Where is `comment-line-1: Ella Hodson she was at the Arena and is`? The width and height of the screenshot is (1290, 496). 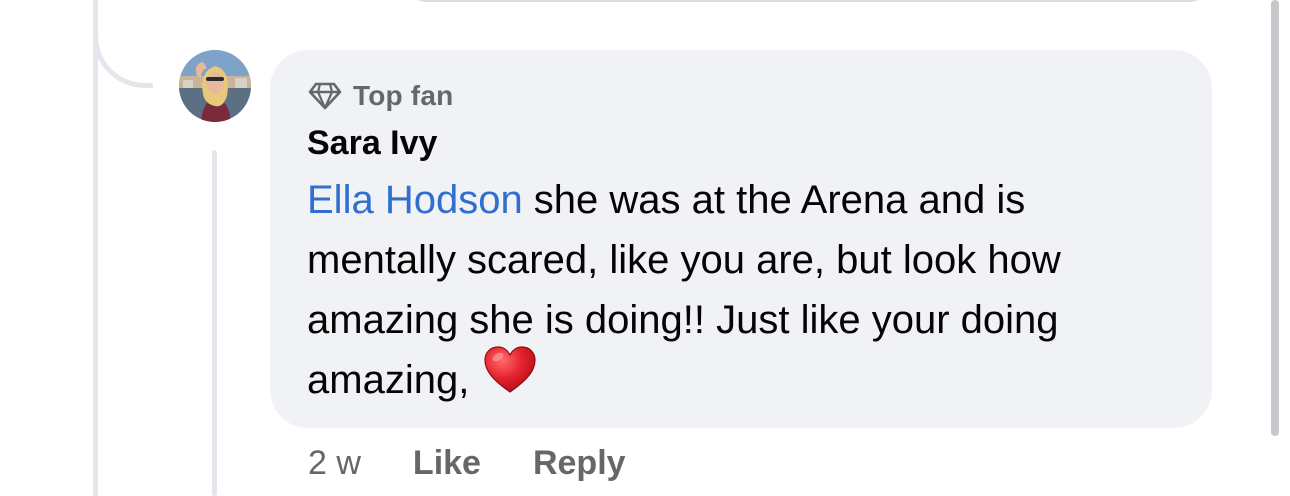 comment-line-1: Ella Hodson she was at the Arena and is is located at coordinates (747, 200).